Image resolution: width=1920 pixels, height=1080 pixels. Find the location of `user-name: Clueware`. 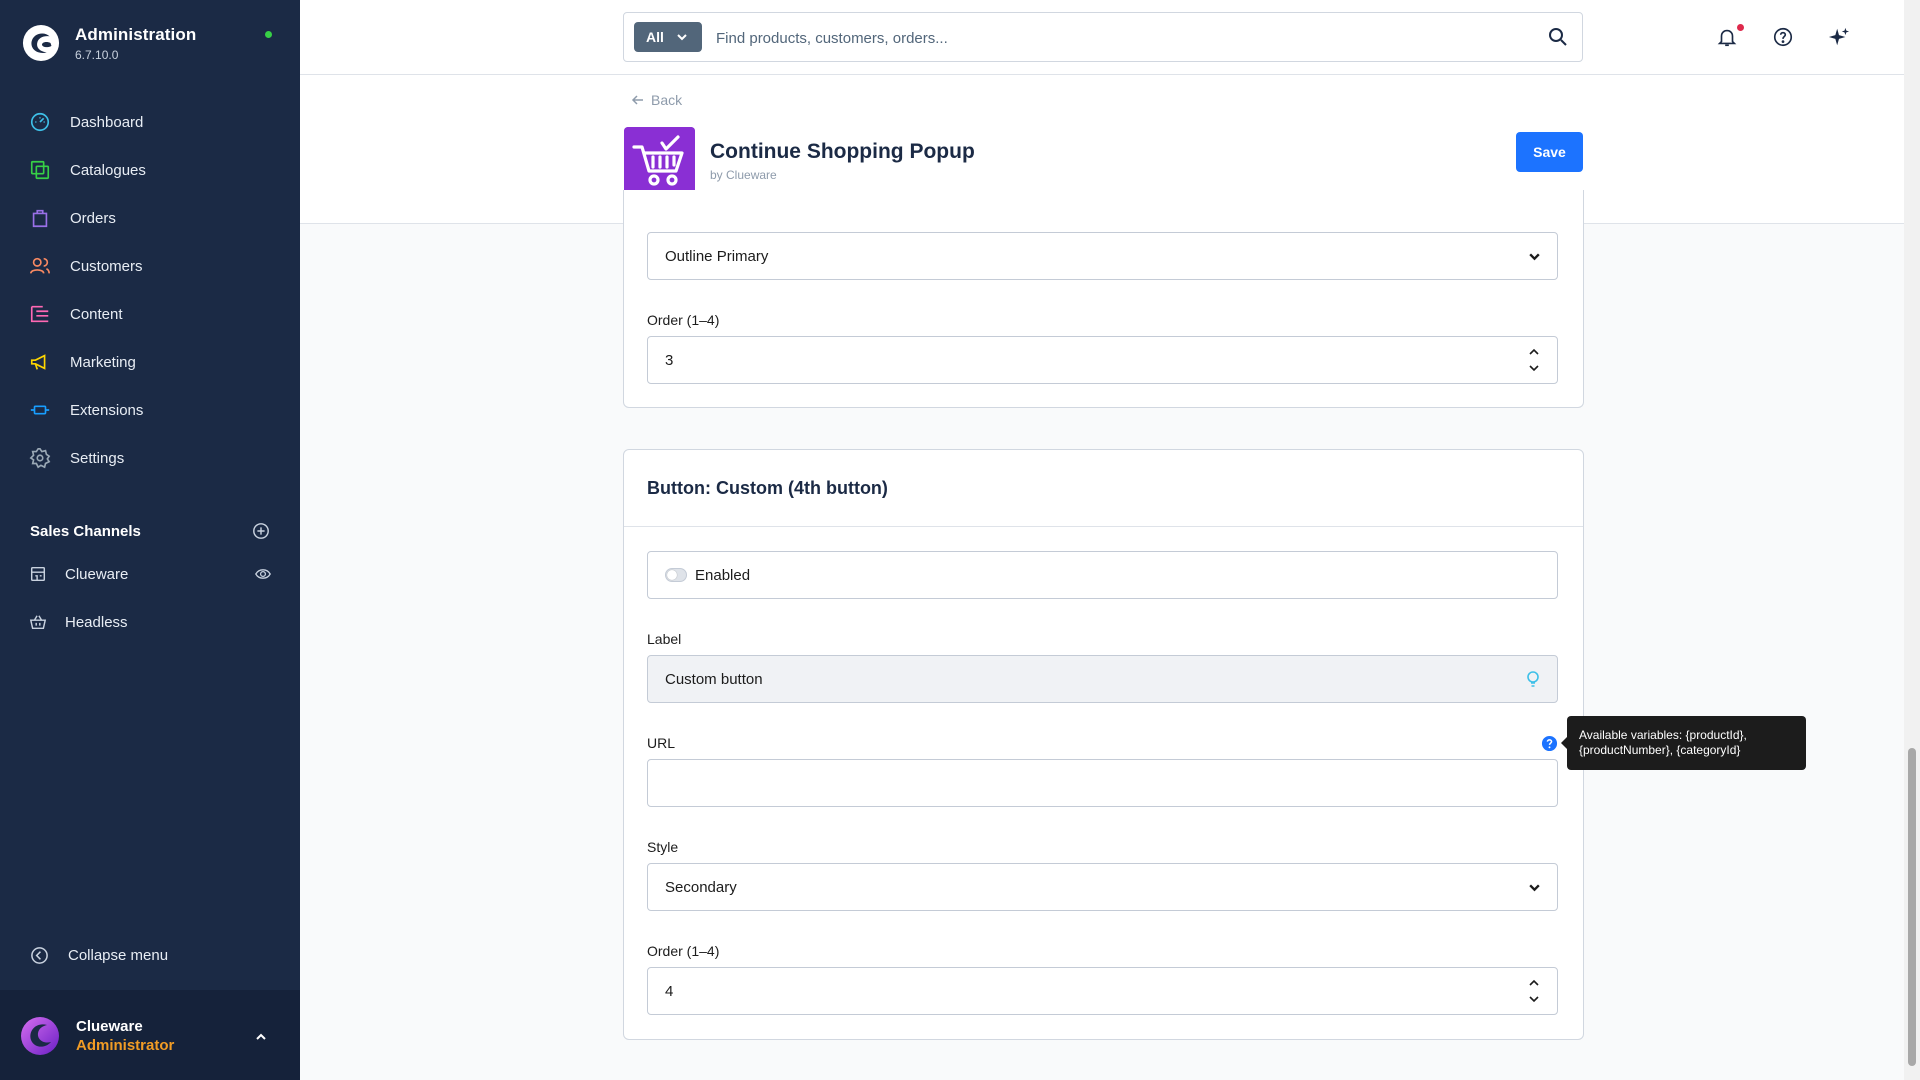

user-name: Clueware is located at coordinates (109, 1026).